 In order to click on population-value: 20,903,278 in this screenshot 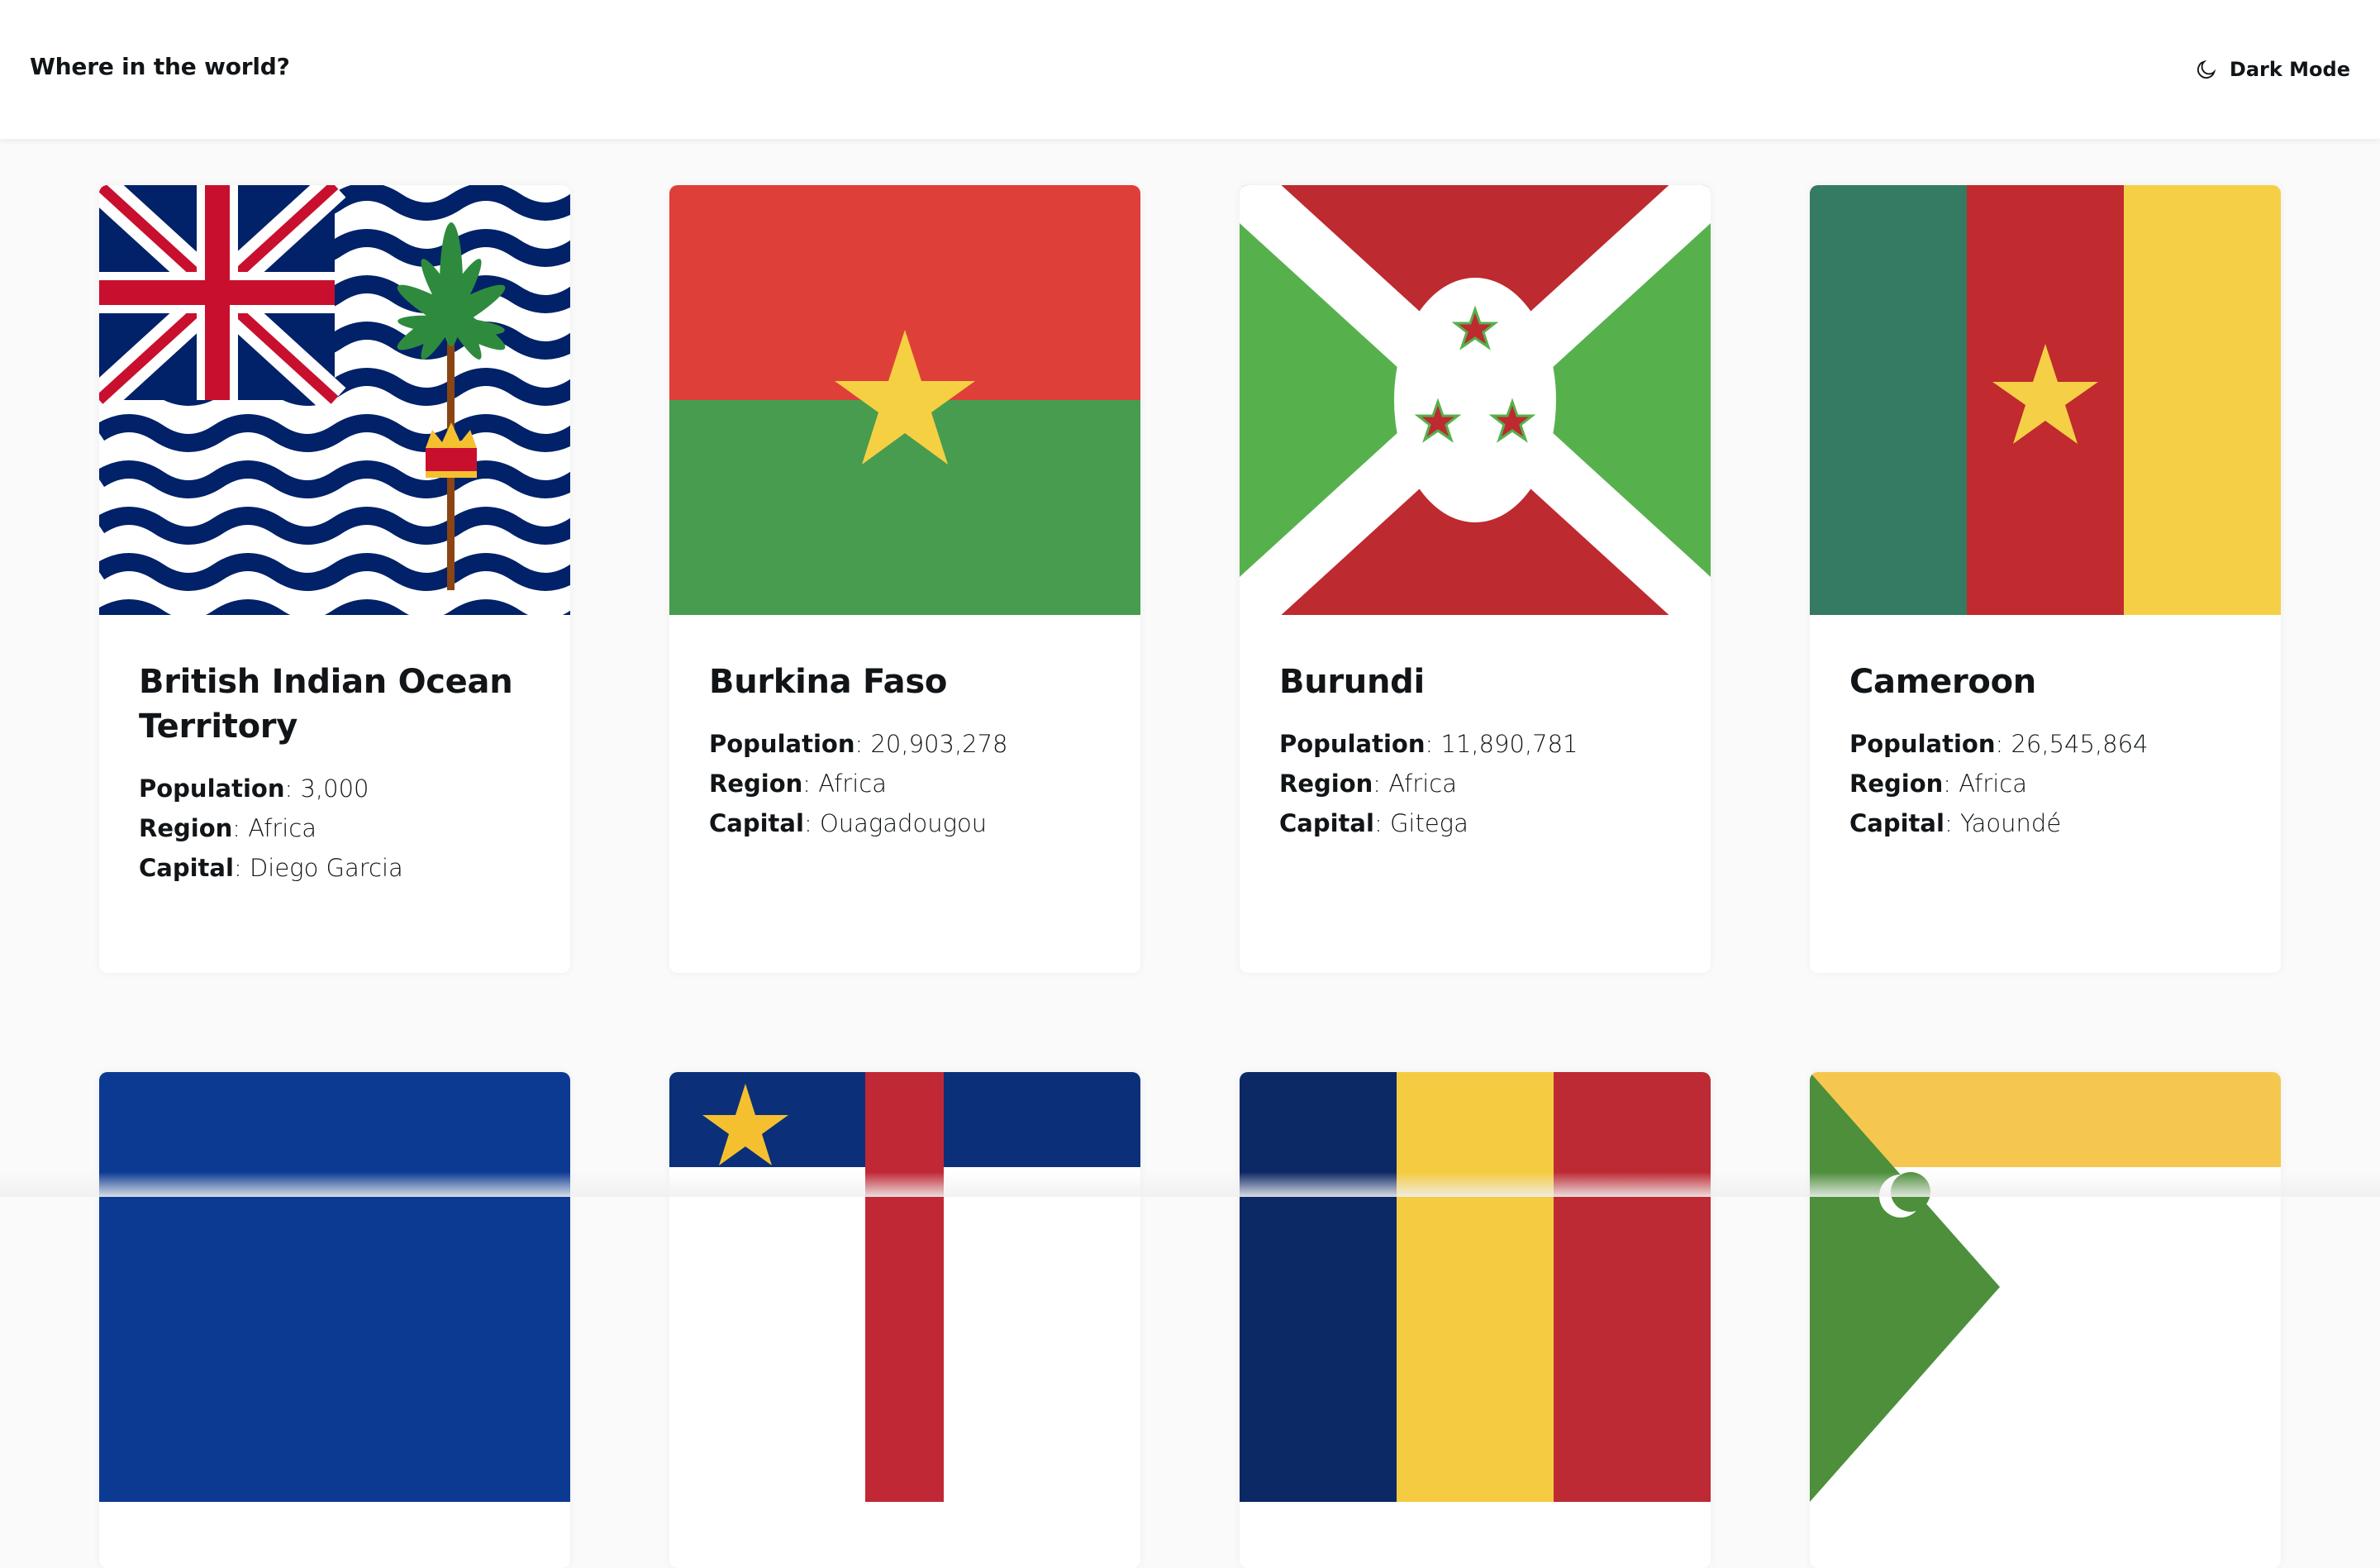, I will do `click(939, 744)`.